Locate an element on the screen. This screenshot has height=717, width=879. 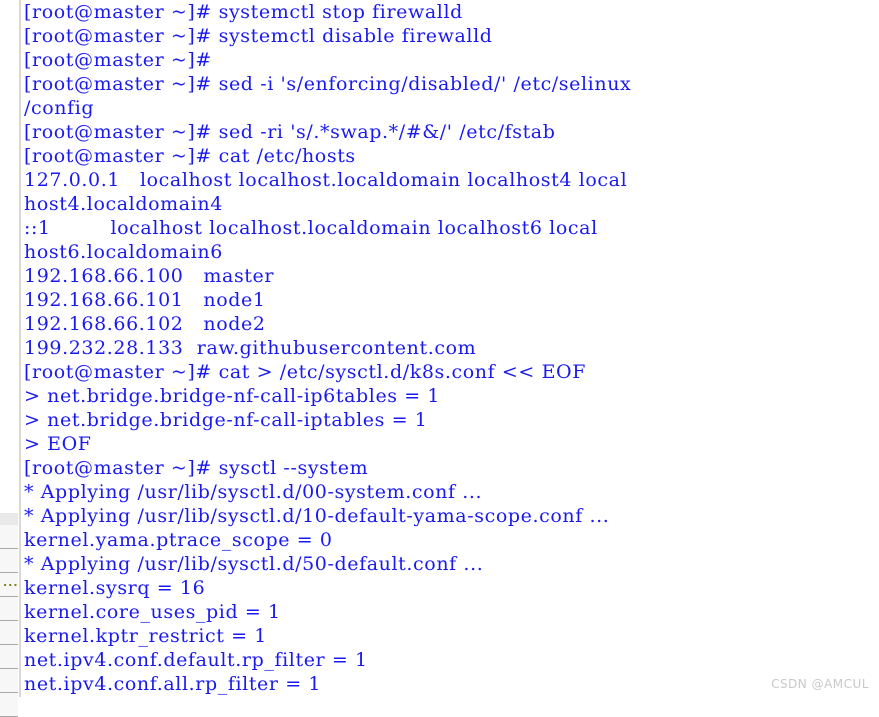
editor-gutter: ··· is located at coordinates (9, 358).